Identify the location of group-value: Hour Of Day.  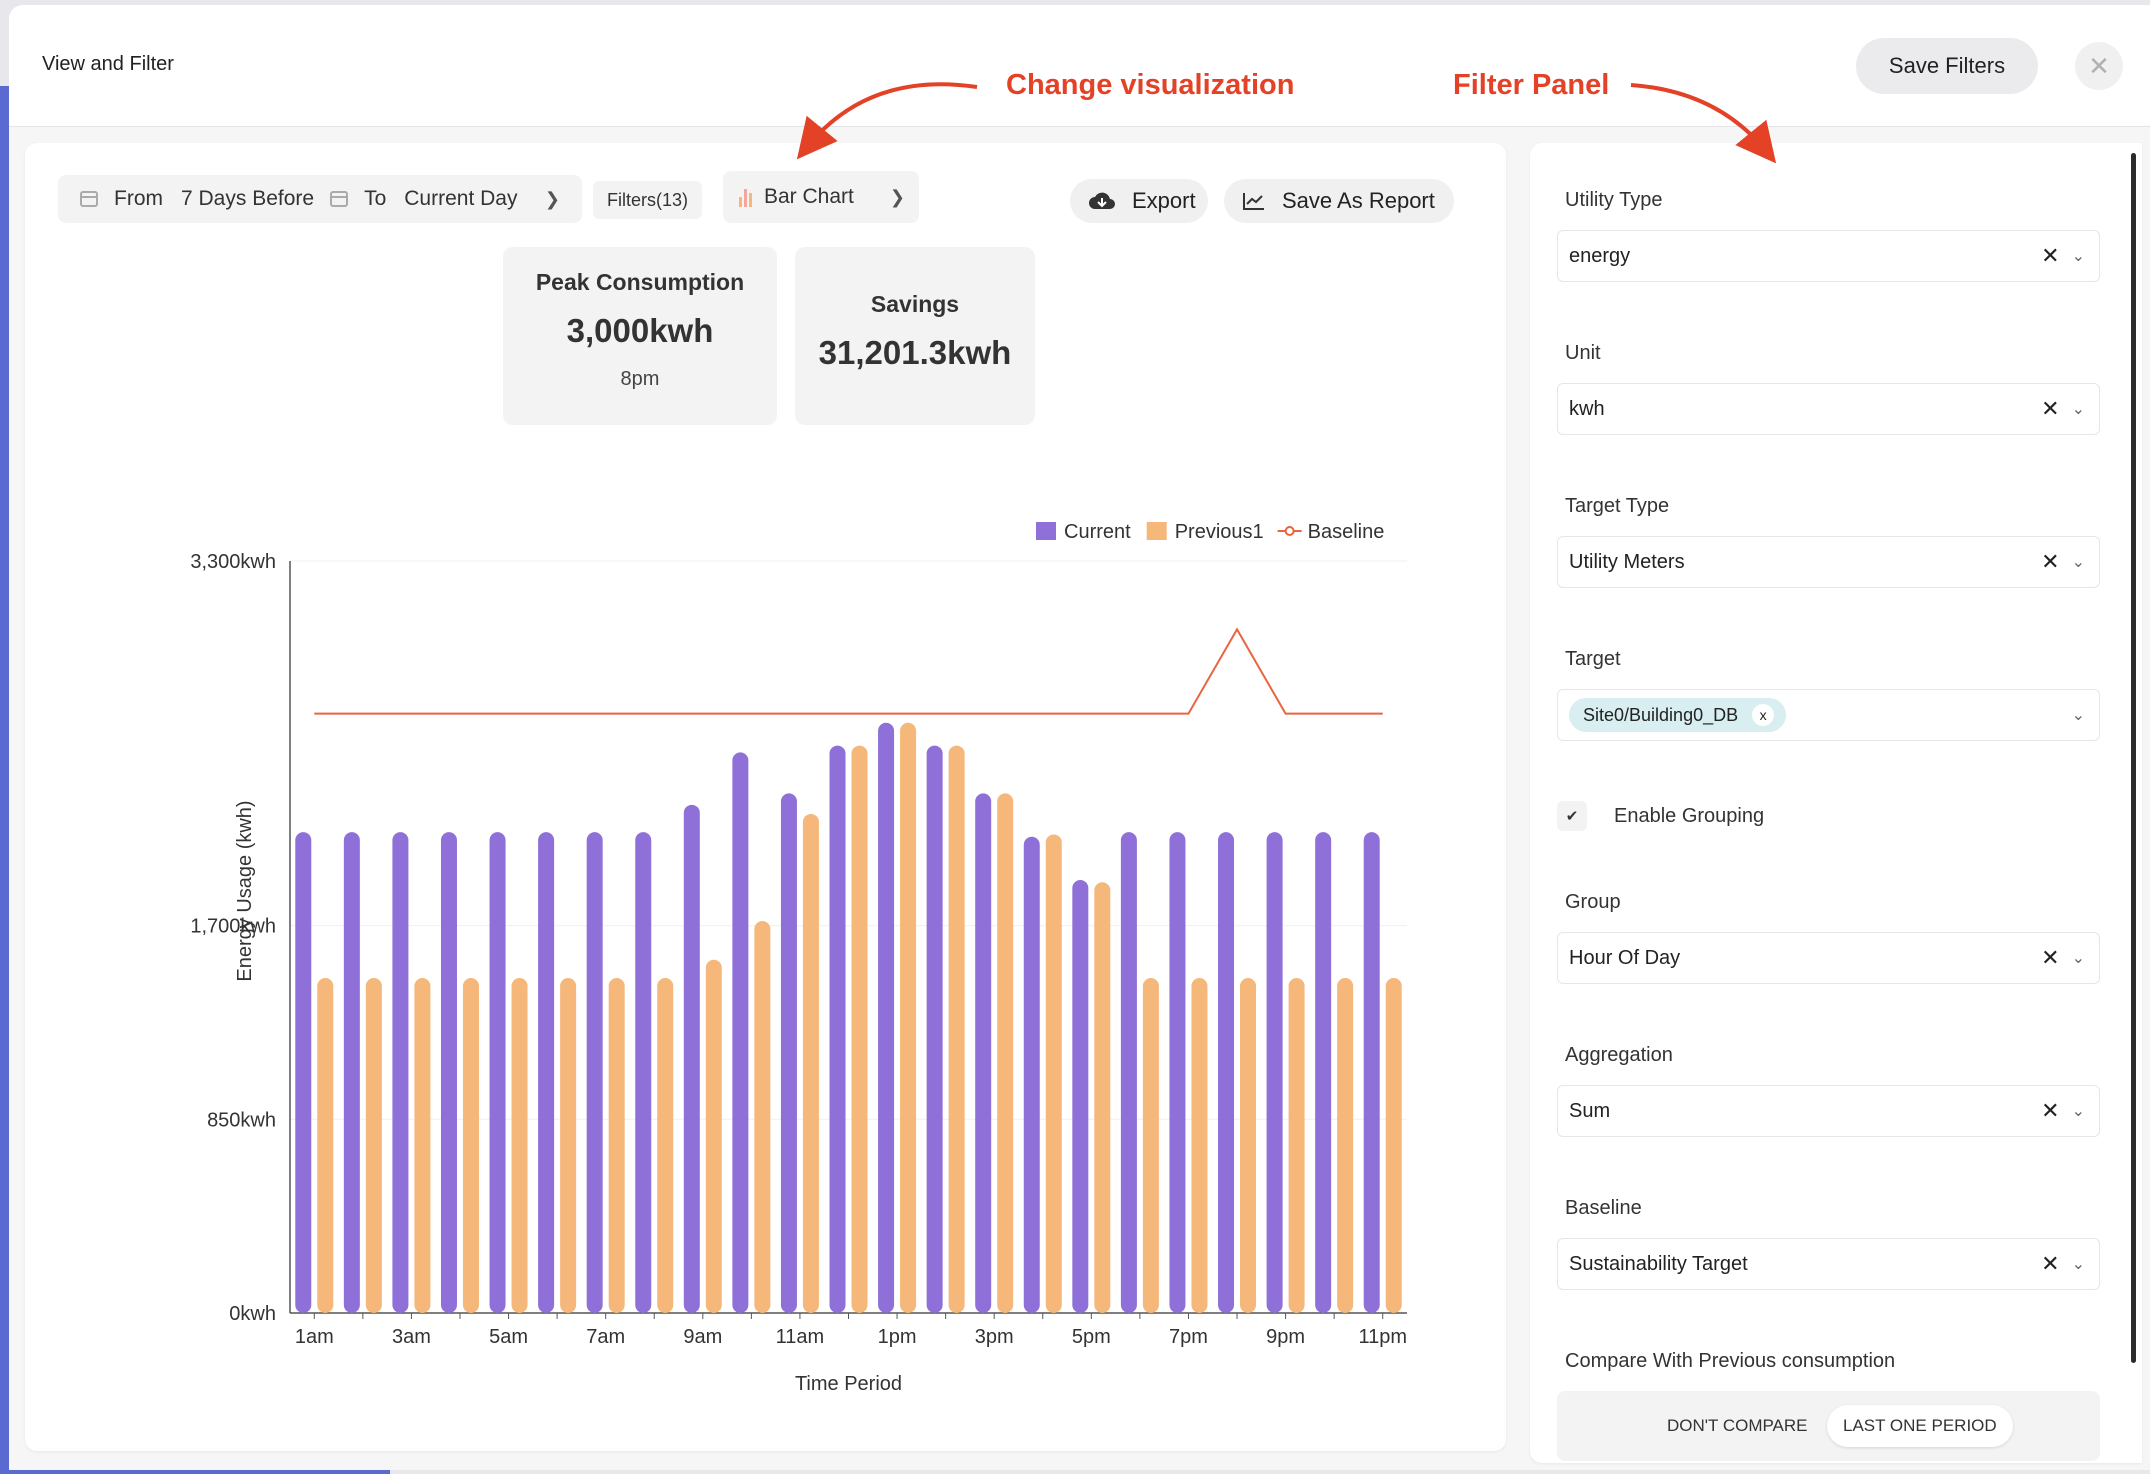
(1625, 957).